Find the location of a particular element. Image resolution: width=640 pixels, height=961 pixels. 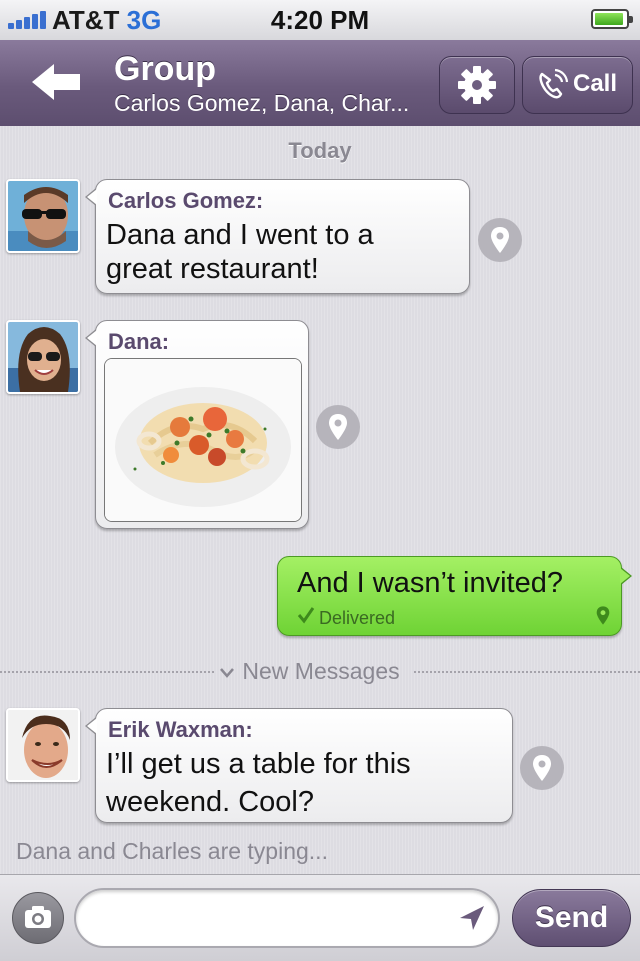

camera-button is located at coordinates (38, 918).